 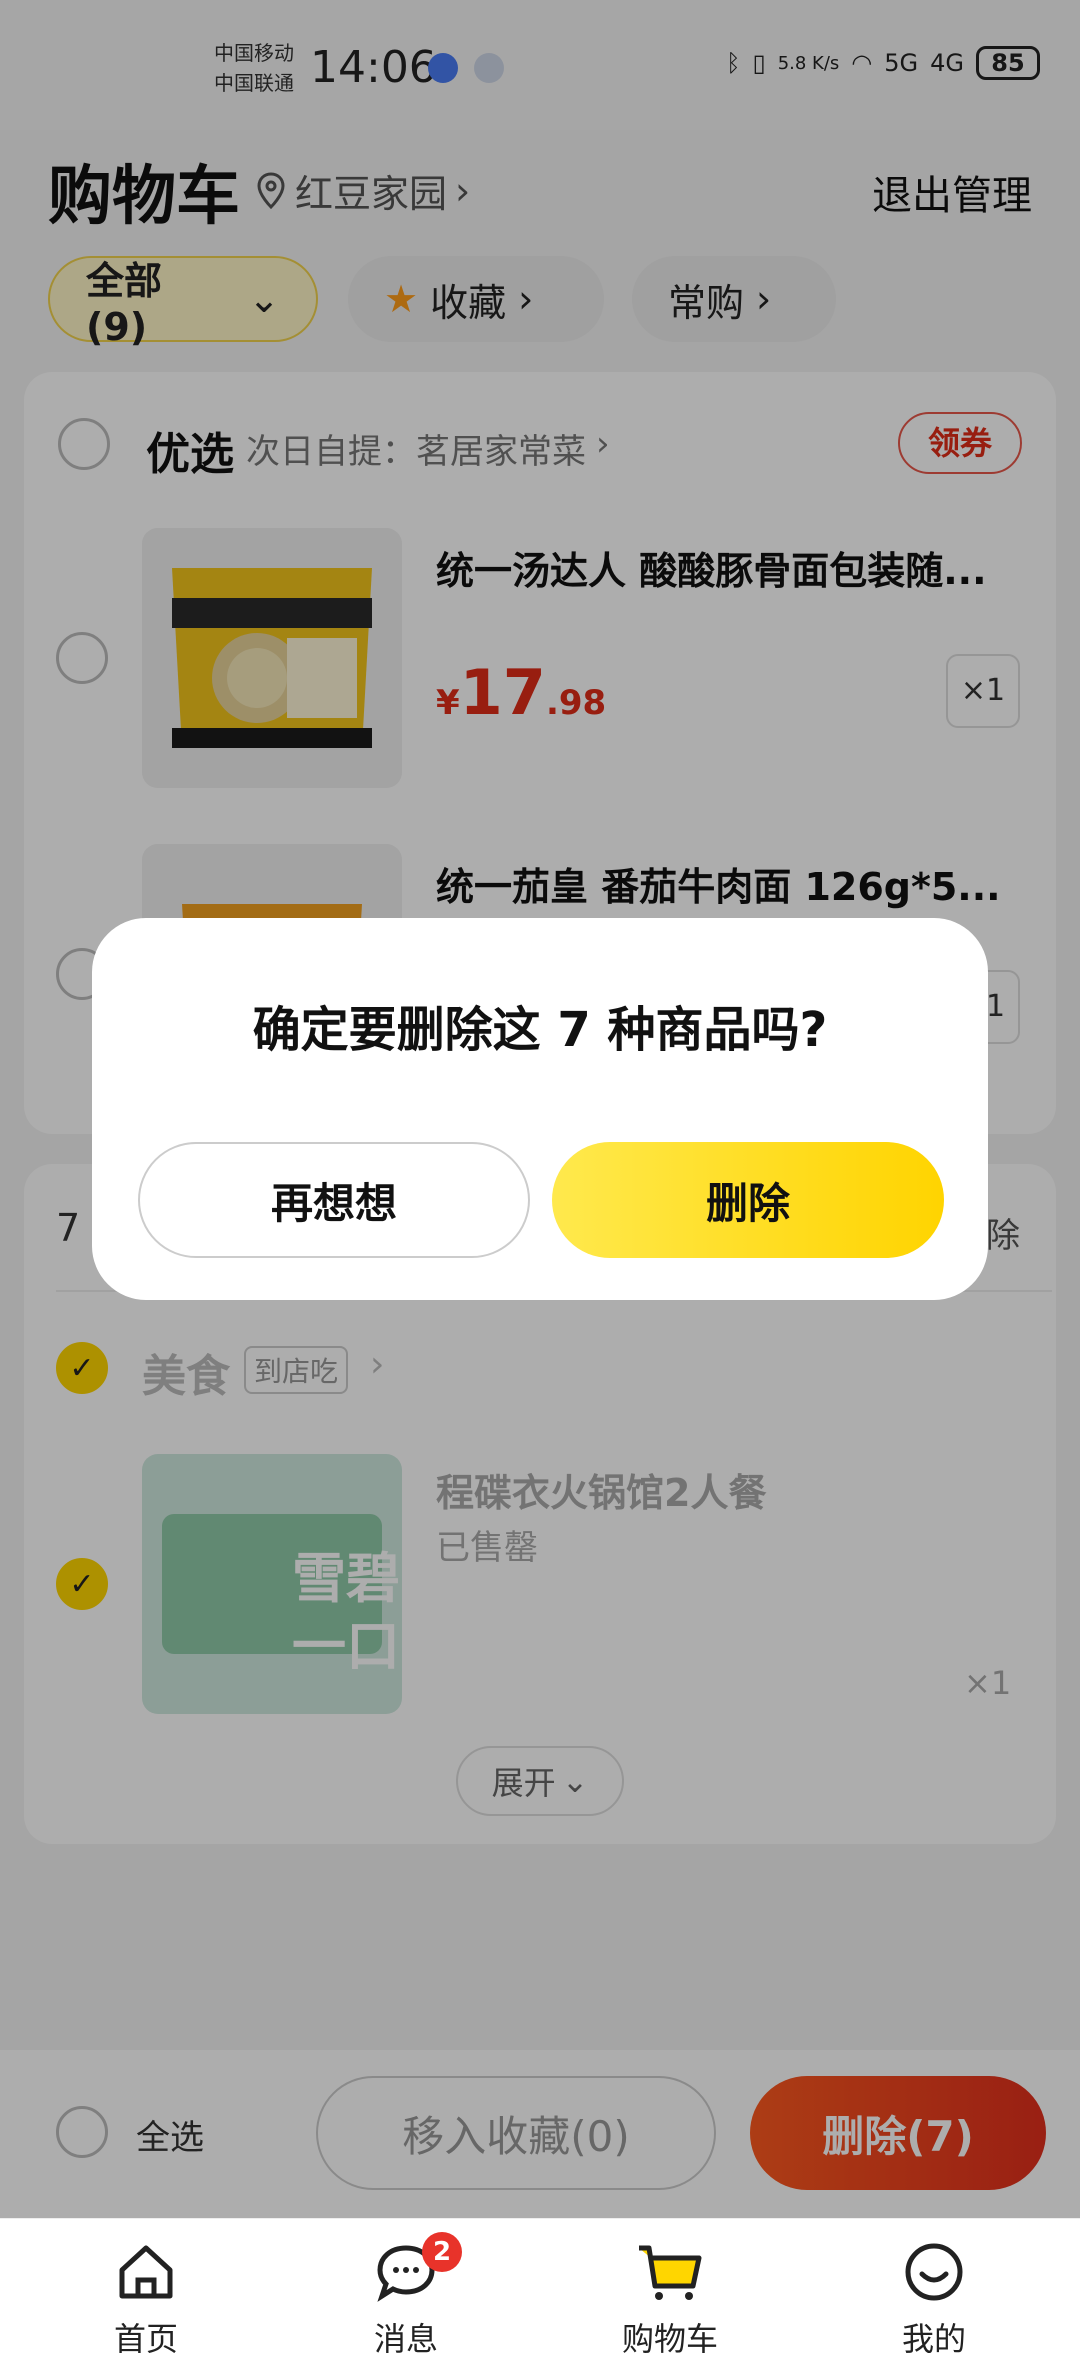 I want to click on cart-icon, so click(x=670, y=2272).